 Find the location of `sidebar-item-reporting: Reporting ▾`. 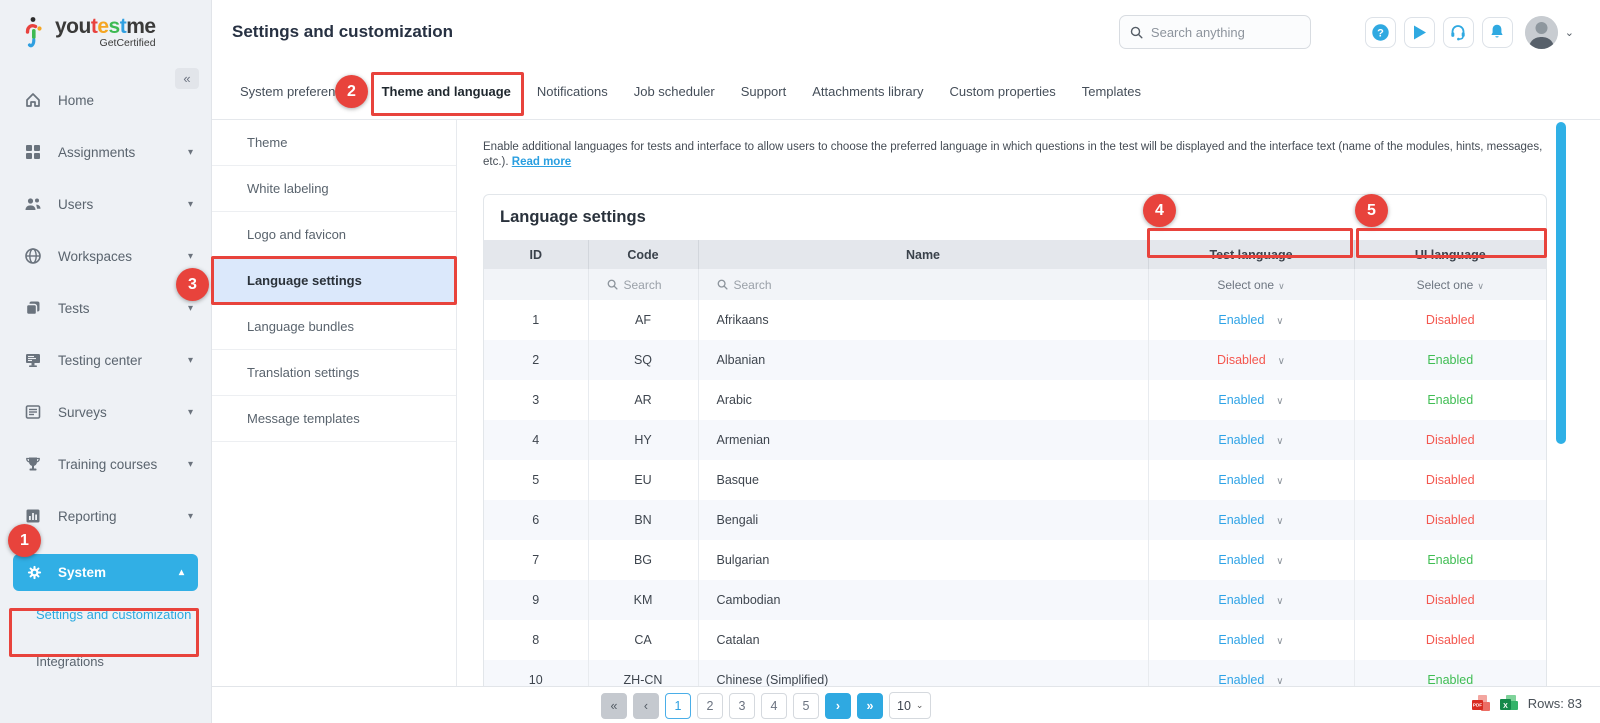

sidebar-item-reporting: Reporting ▾ is located at coordinates (105, 516).